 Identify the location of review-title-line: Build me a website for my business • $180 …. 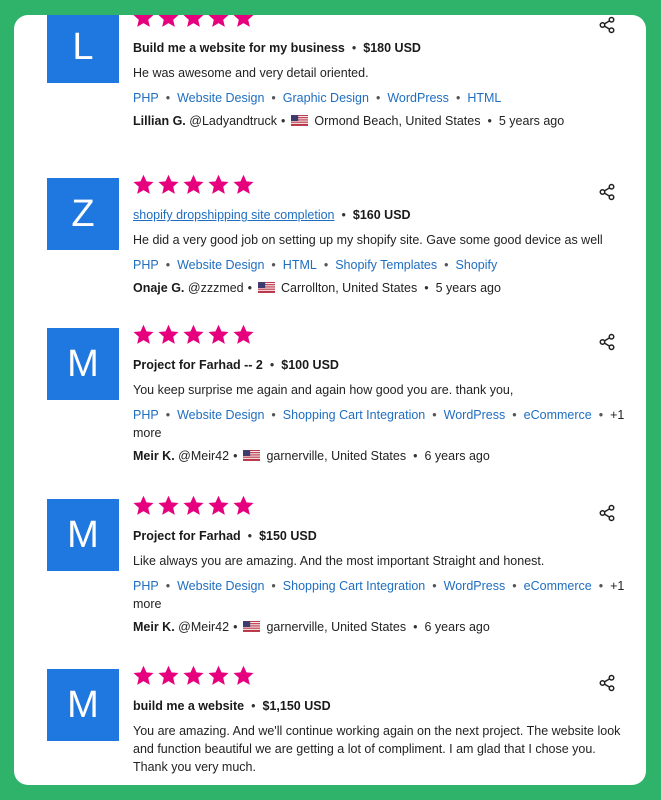
(381, 48).